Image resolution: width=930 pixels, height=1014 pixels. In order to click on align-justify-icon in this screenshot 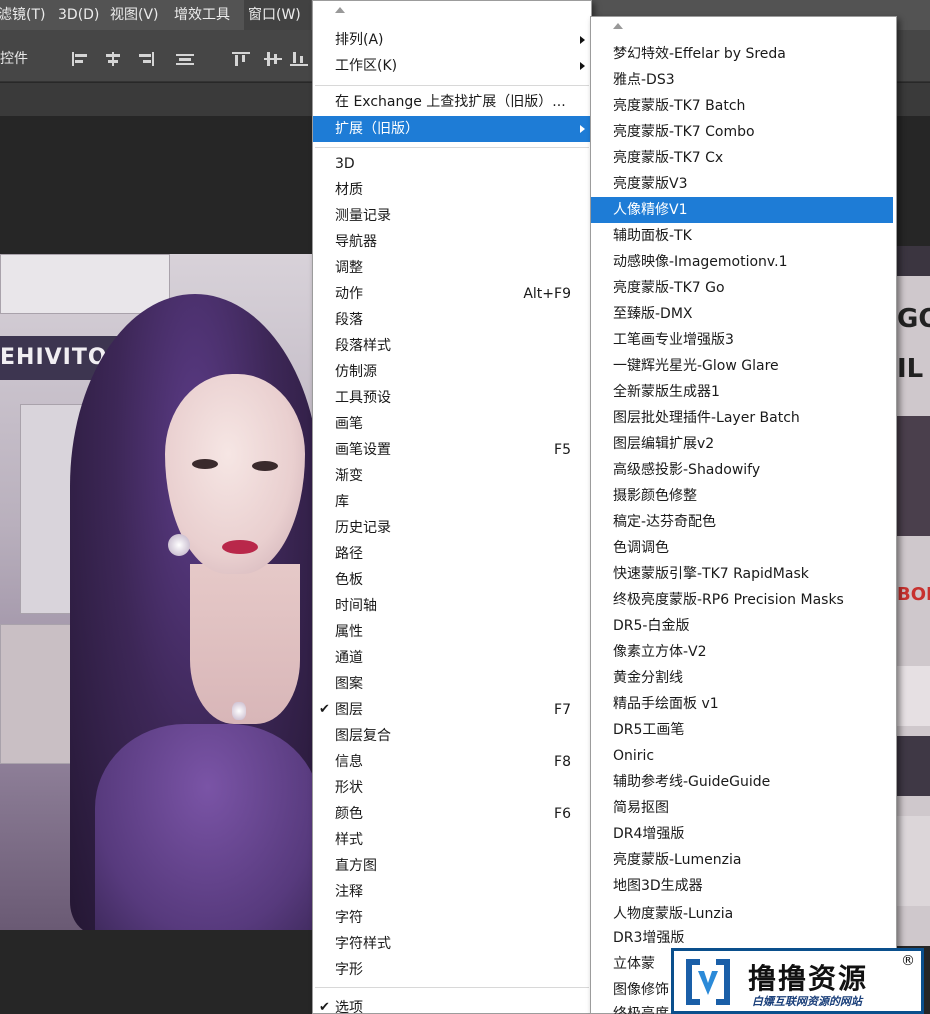, I will do `click(185, 59)`.